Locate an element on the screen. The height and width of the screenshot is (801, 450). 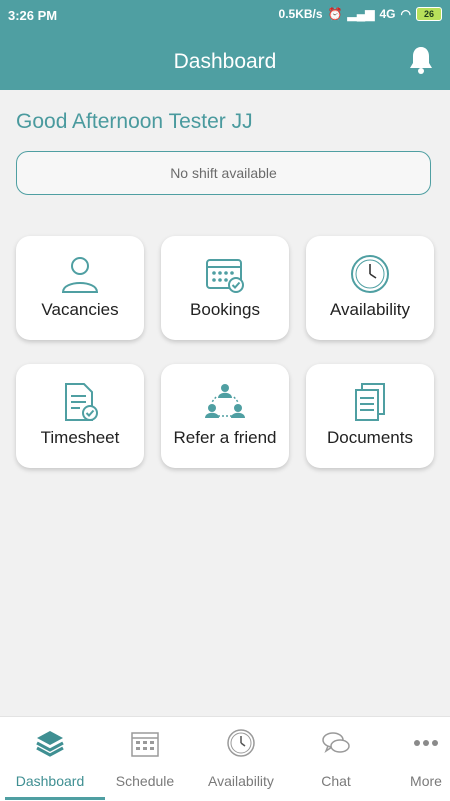
status-time: 3:26 PM is located at coordinates (33, 15).